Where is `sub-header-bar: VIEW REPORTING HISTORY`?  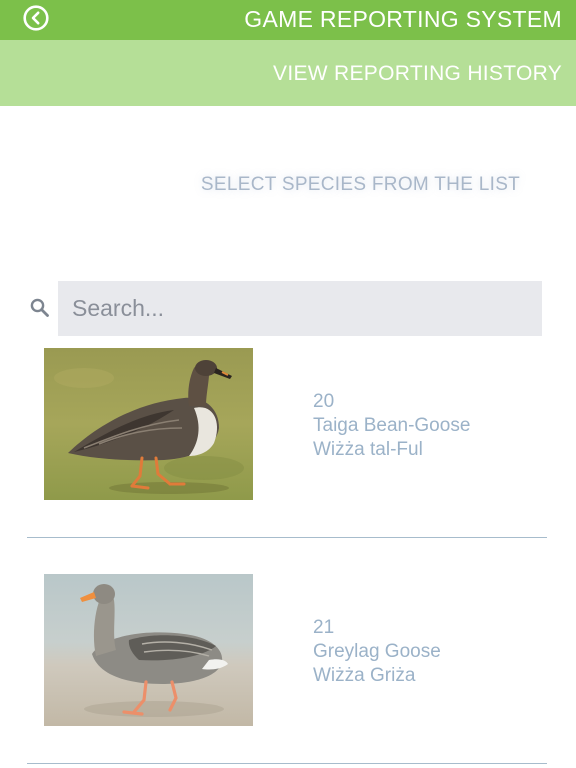 sub-header-bar: VIEW REPORTING HISTORY is located at coordinates (288, 73).